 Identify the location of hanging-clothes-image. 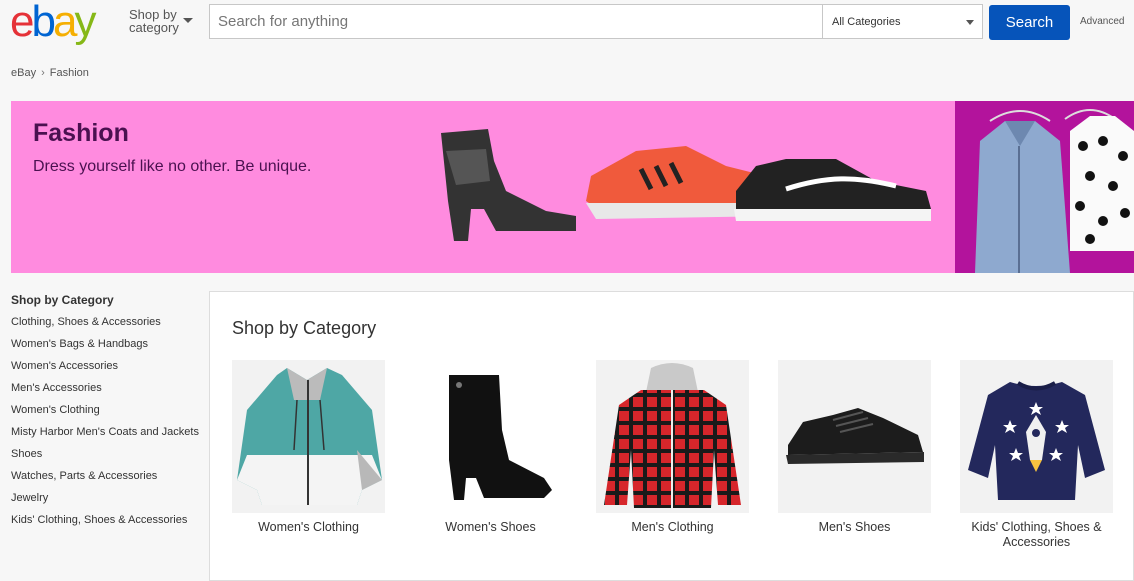
(1054, 191).